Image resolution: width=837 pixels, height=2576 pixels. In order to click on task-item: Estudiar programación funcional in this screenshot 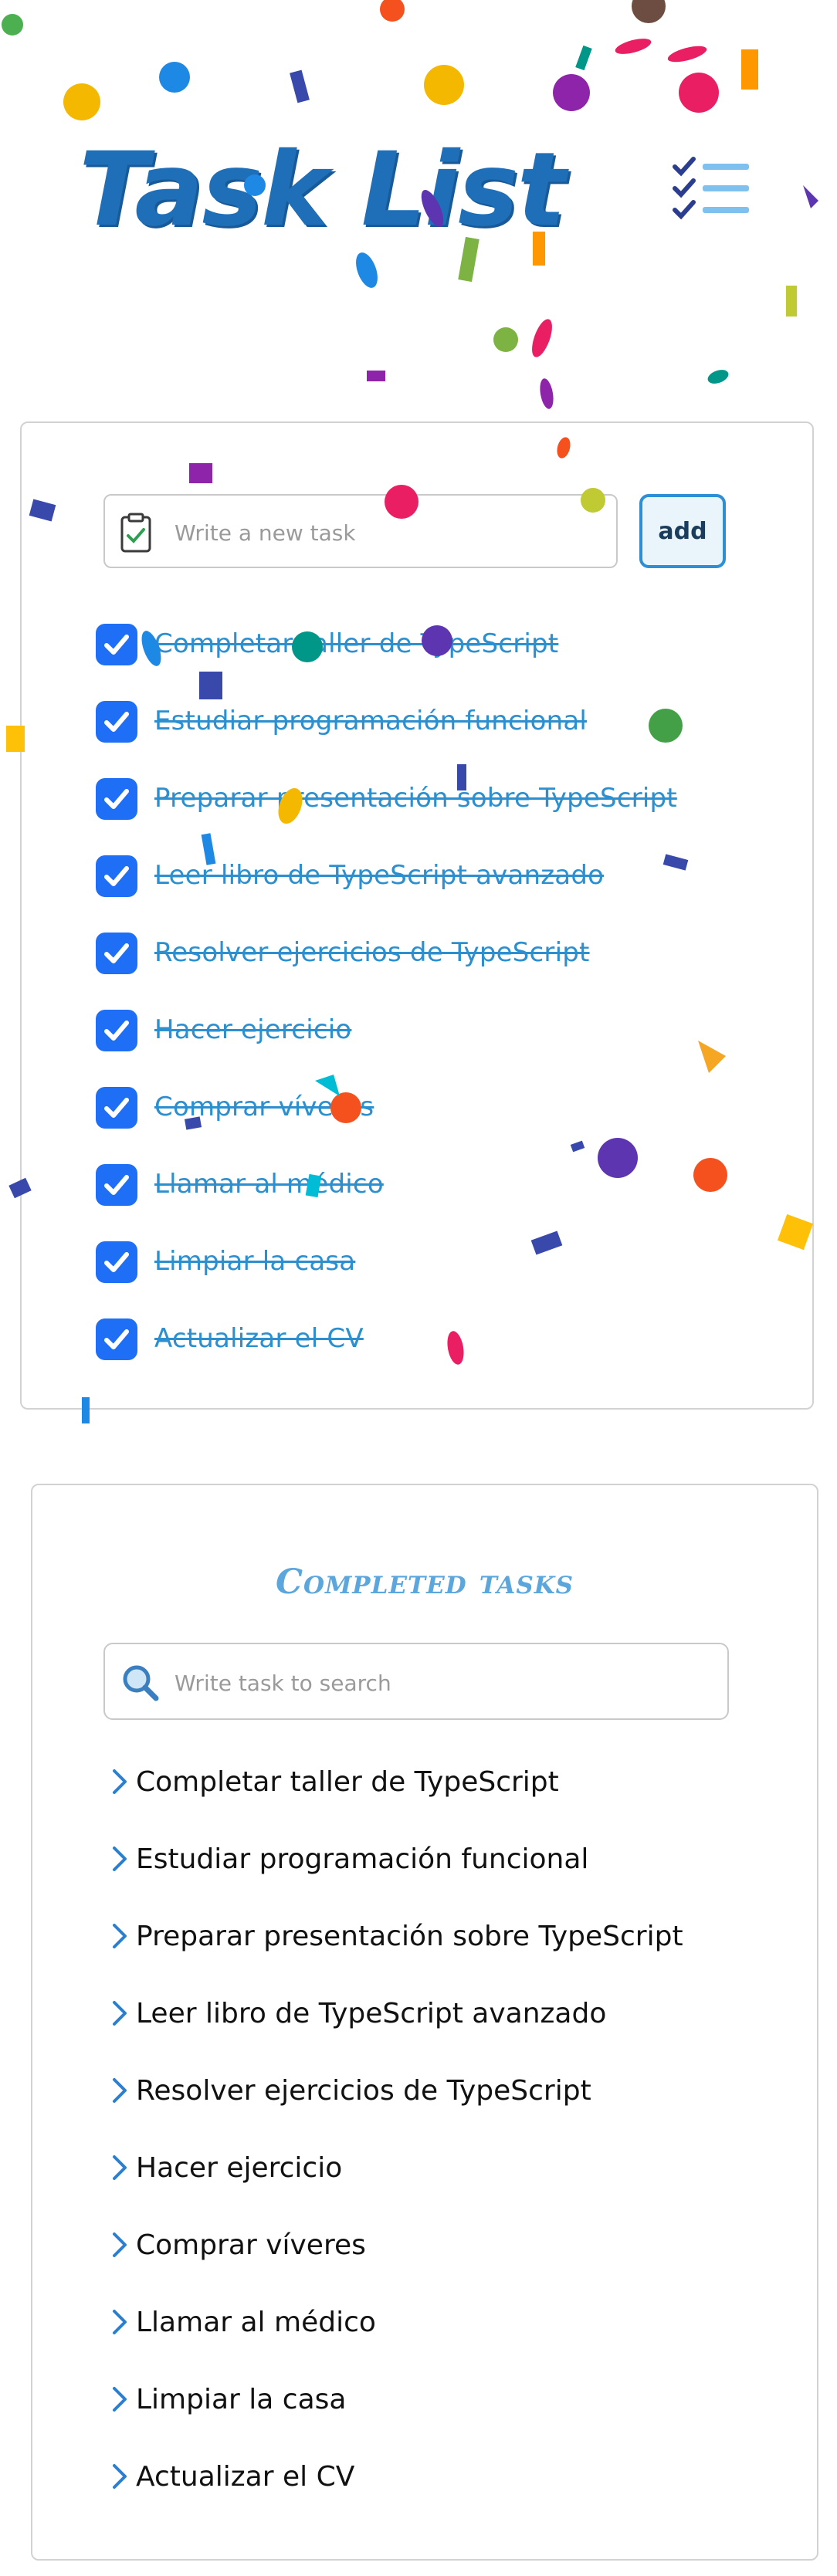, I will do `click(443, 731)`.